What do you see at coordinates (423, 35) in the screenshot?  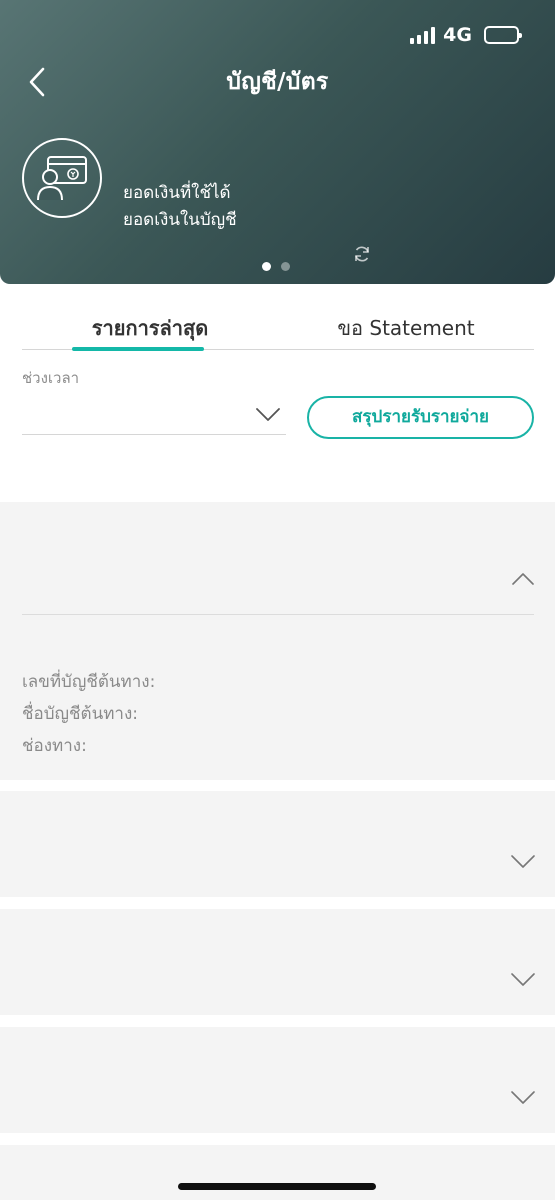 I see `signal-icon` at bounding box center [423, 35].